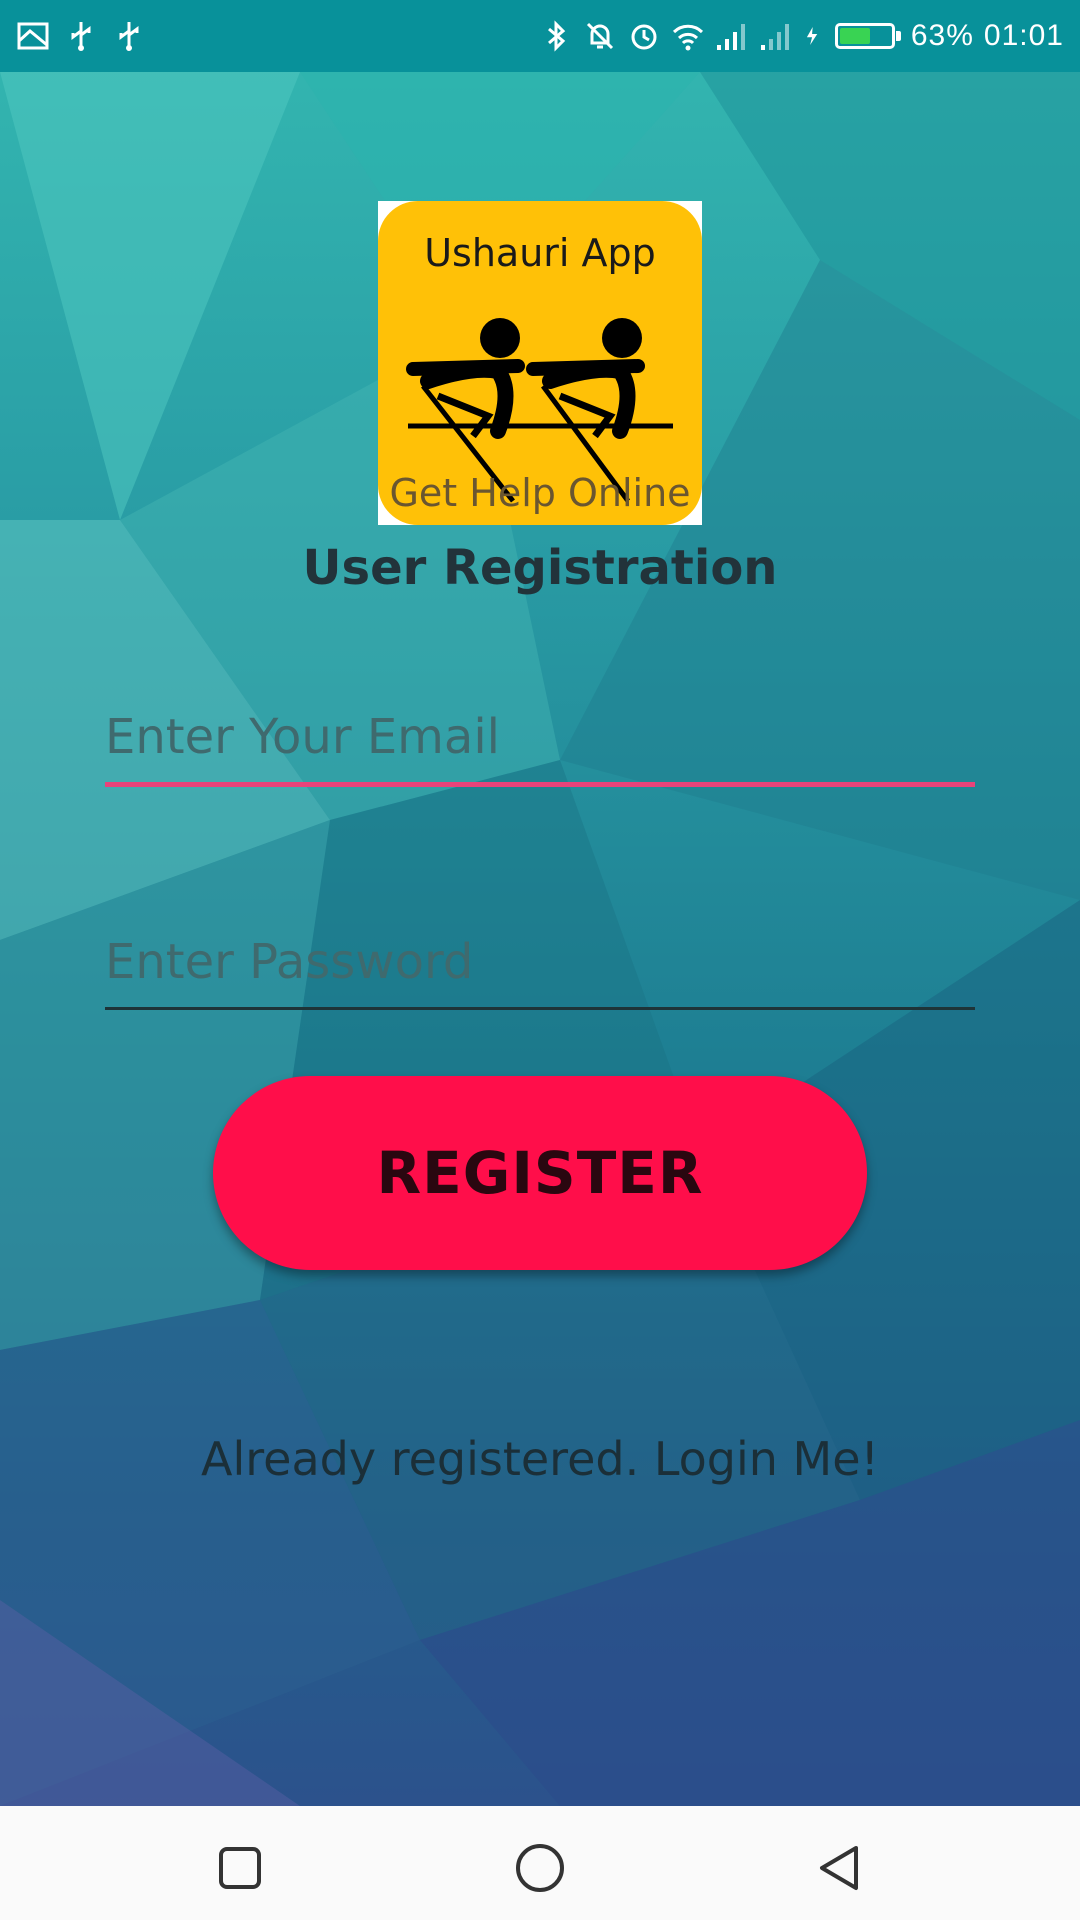  I want to click on register-button: REGISTER, so click(540, 1173).